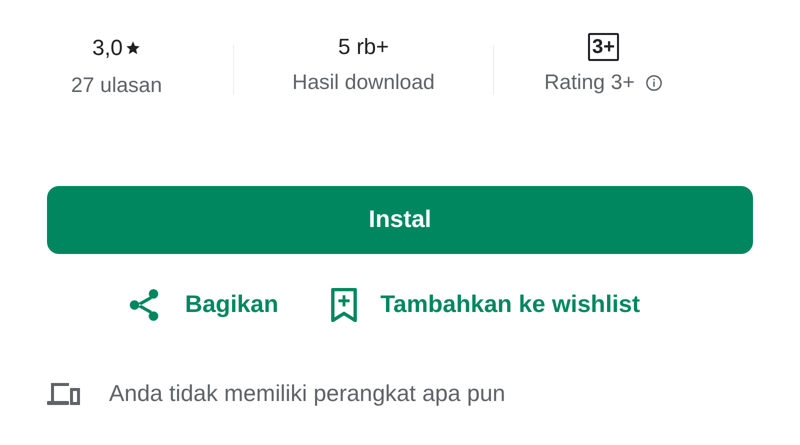 The height and width of the screenshot is (445, 800). I want to click on star-icon, so click(132, 48).